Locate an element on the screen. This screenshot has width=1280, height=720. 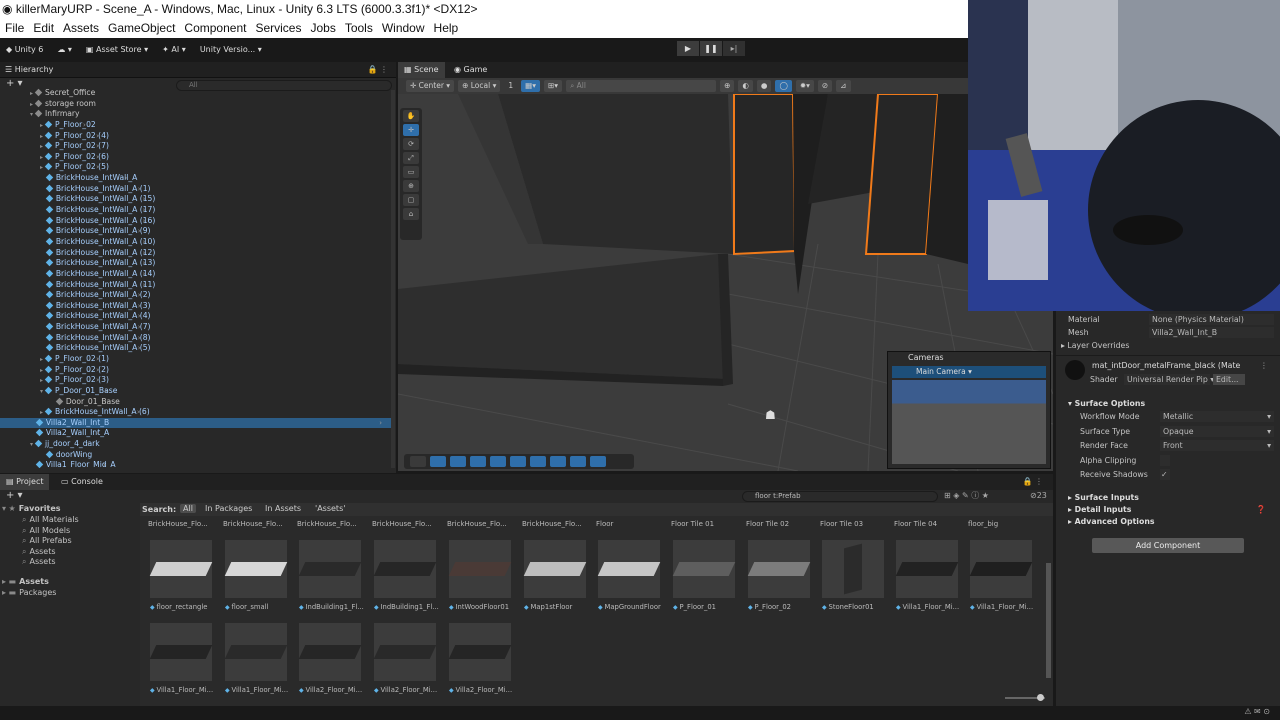
cloud-icon: ☁ ▾ is located at coordinates (64, 49).